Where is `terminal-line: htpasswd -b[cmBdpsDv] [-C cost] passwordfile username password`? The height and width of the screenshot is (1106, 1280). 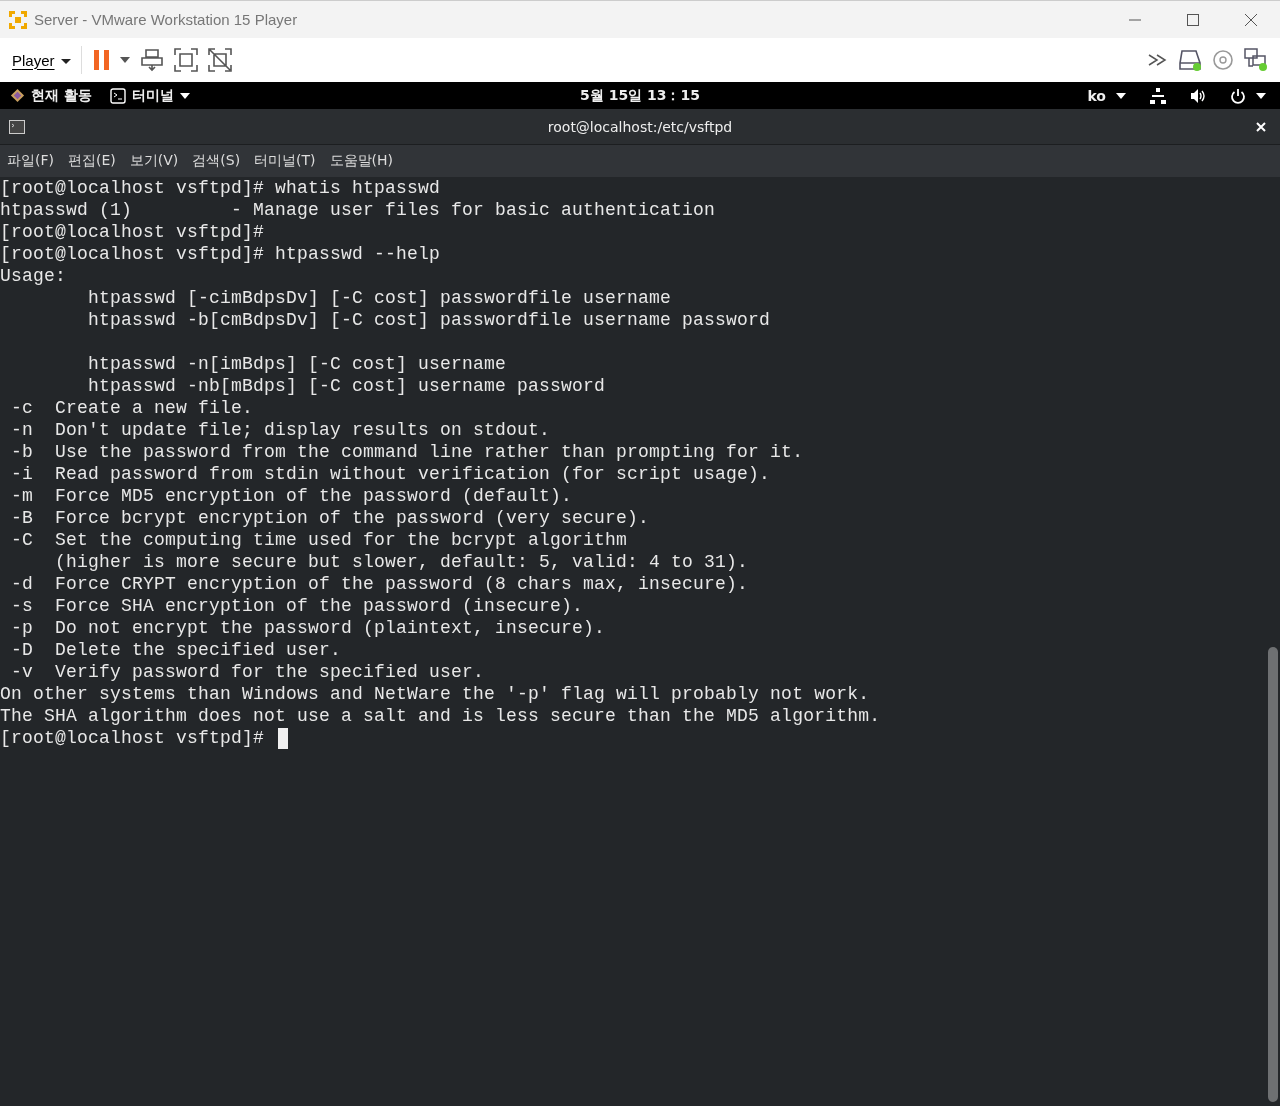 terminal-line: htpasswd -b[cmBdpsDv] [-C cost] passwordfile username password is located at coordinates (429, 320).